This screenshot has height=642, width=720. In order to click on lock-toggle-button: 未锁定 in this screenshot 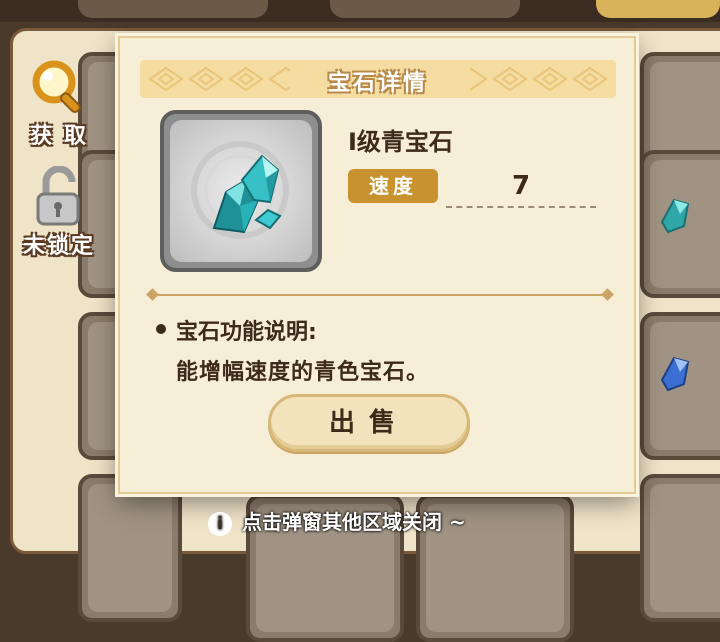, I will do `click(59, 212)`.